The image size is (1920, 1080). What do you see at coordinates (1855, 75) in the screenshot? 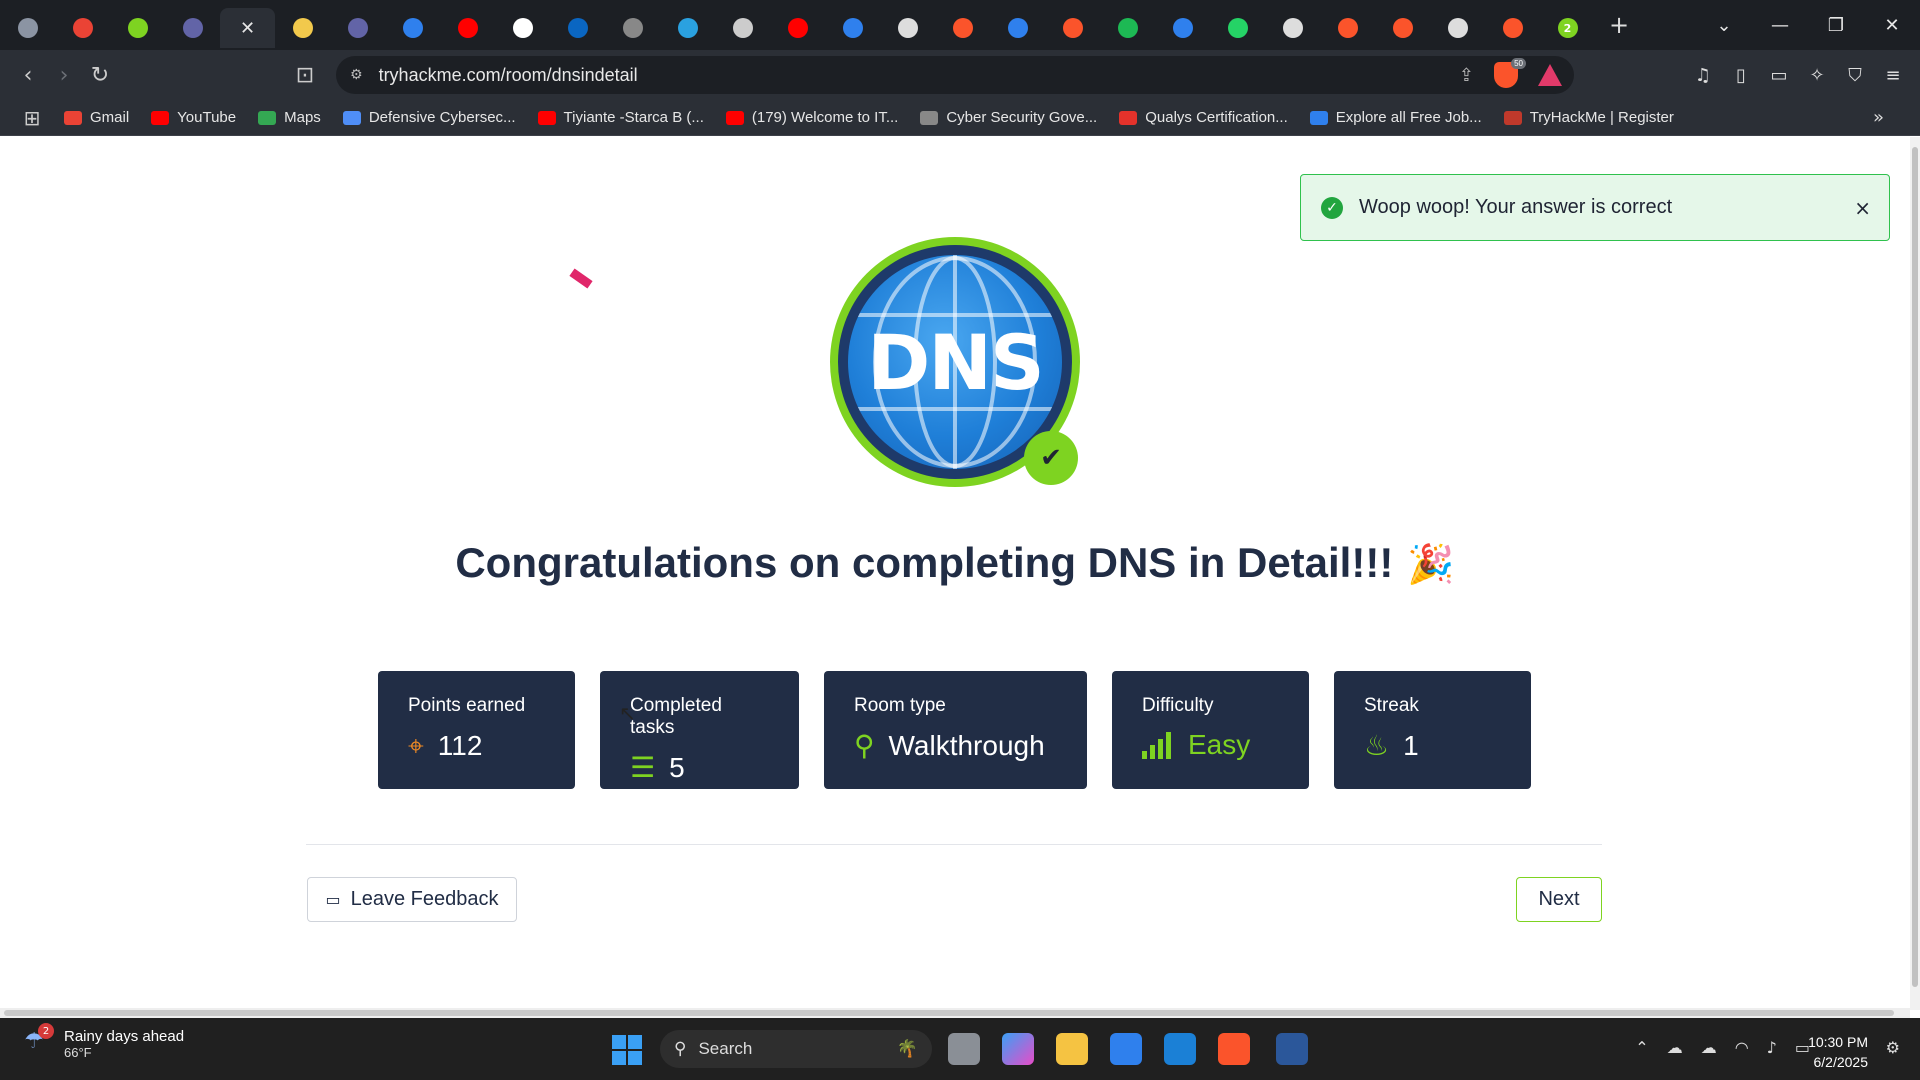
I see `vpn-icon: ⛉` at bounding box center [1855, 75].